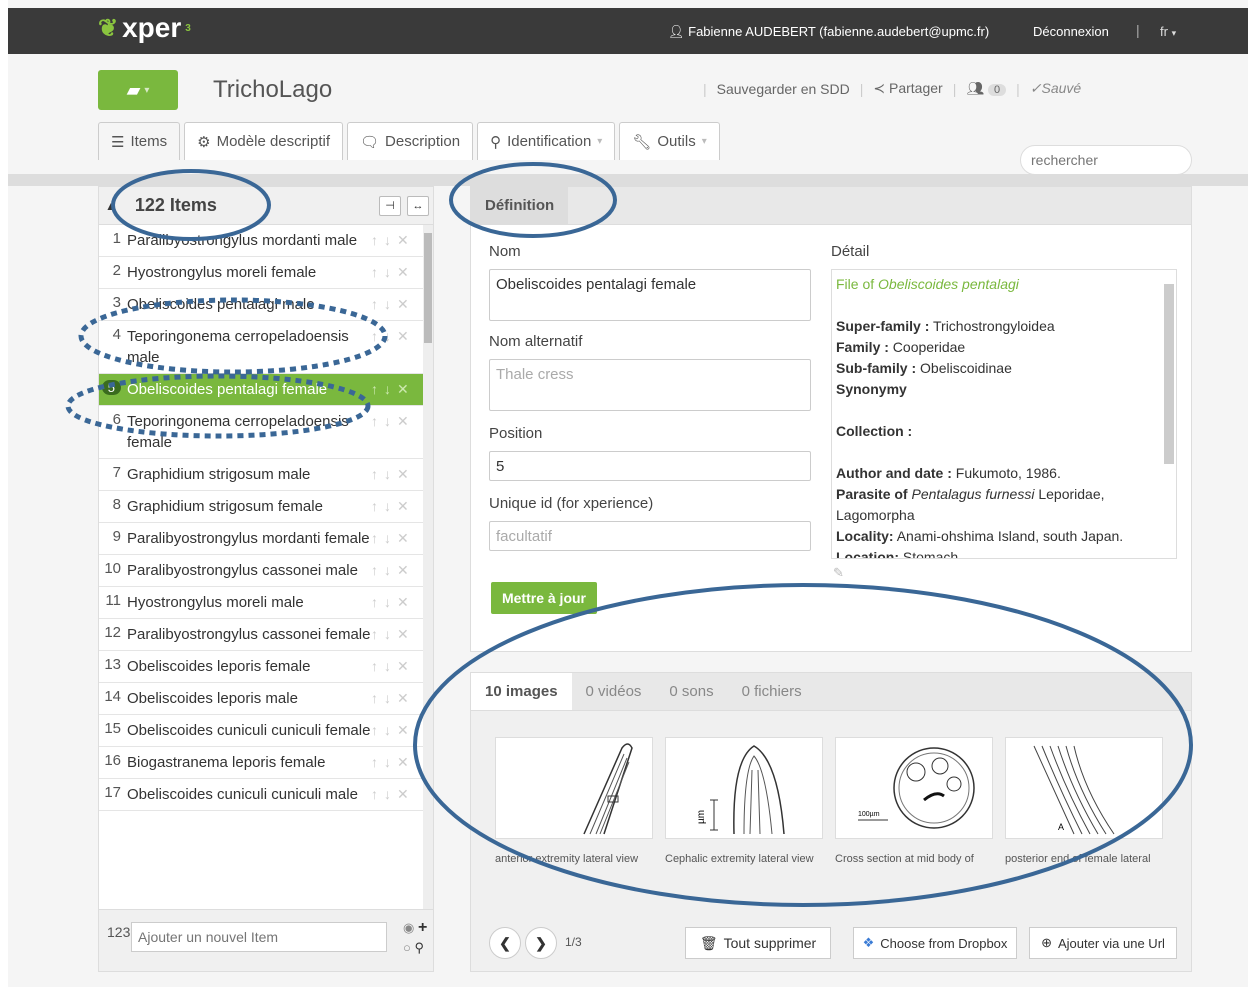 This screenshot has width=1248, height=987. I want to click on tab-files: 0 fichiers, so click(772, 691).